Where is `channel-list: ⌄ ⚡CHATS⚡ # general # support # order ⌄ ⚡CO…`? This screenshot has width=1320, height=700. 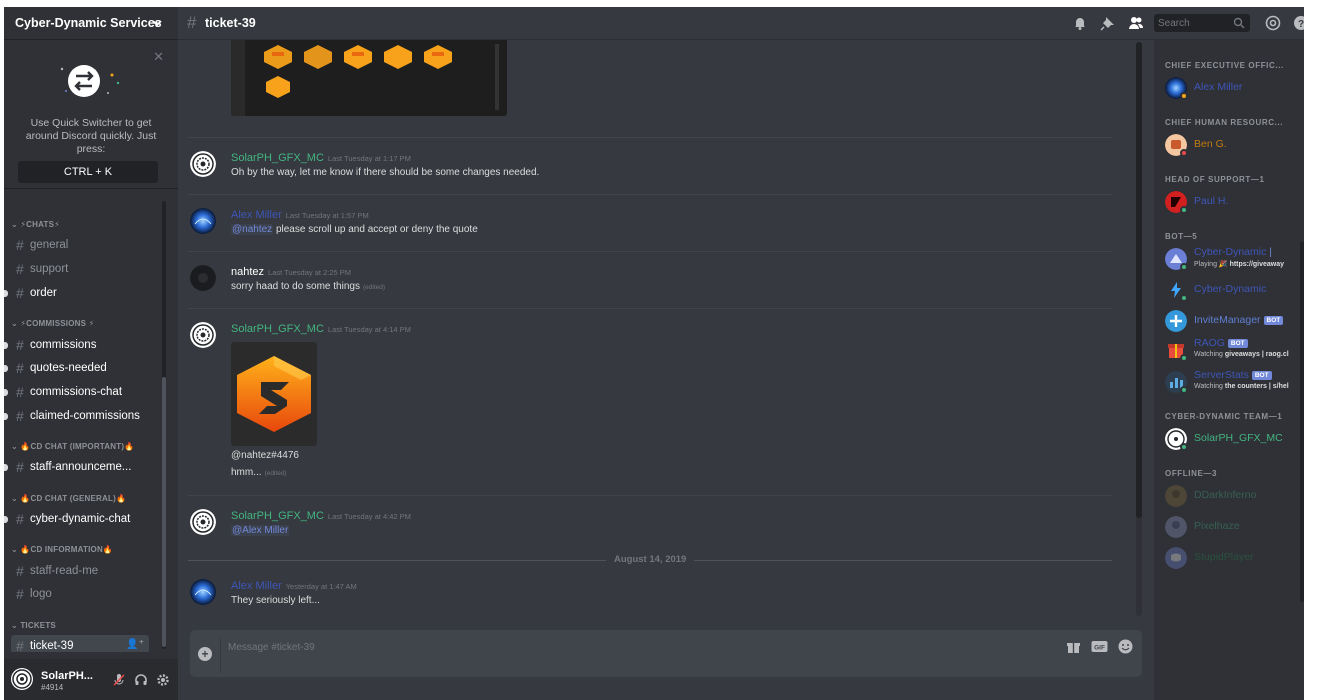 channel-list: ⌄ ⚡CHATS⚡ # general # support # order ⌄ ⚡CO… is located at coordinates (91, 424).